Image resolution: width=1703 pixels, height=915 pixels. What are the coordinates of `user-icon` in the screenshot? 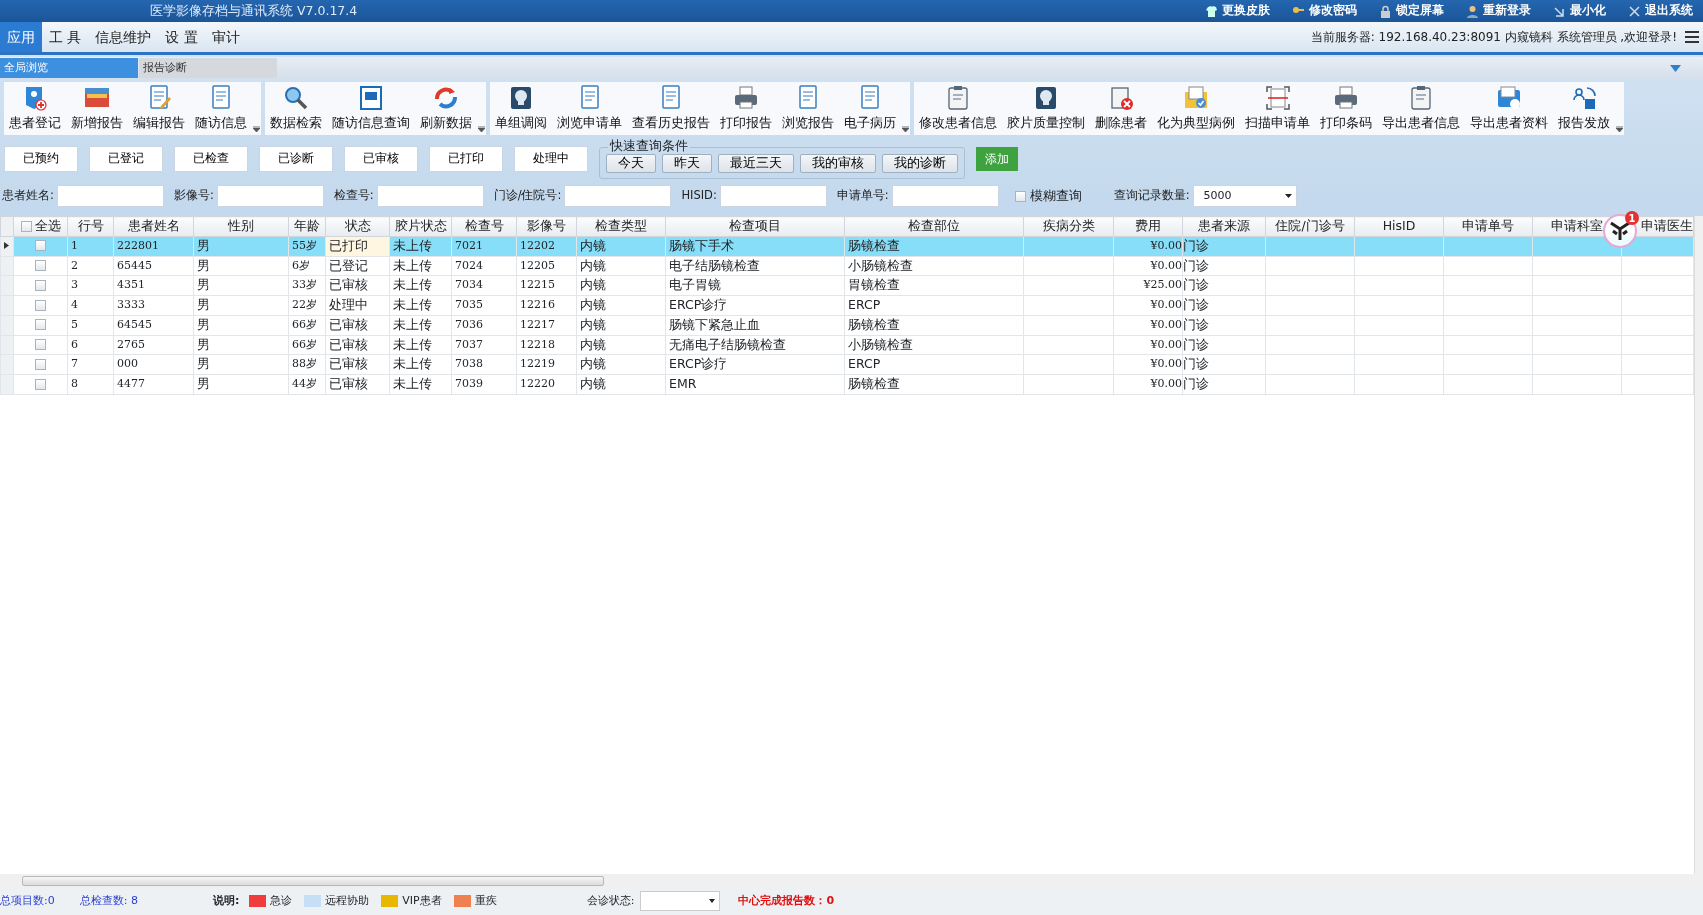 It's located at (1472, 11).